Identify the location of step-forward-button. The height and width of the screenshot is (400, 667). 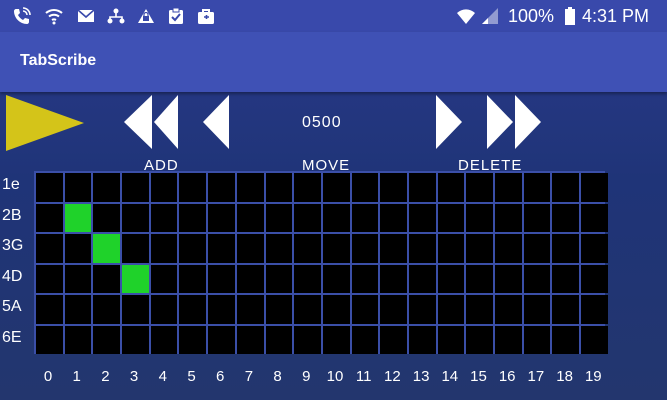
(450, 122).